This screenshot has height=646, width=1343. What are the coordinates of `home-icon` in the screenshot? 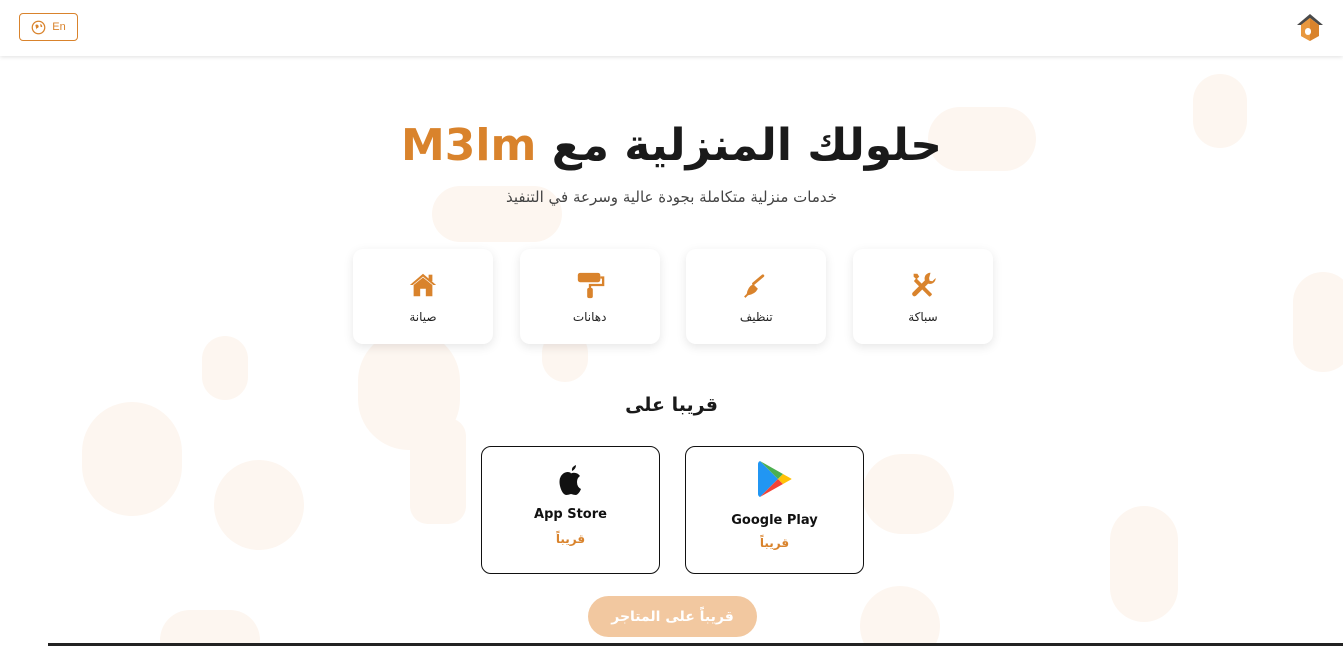 It's located at (423, 284).